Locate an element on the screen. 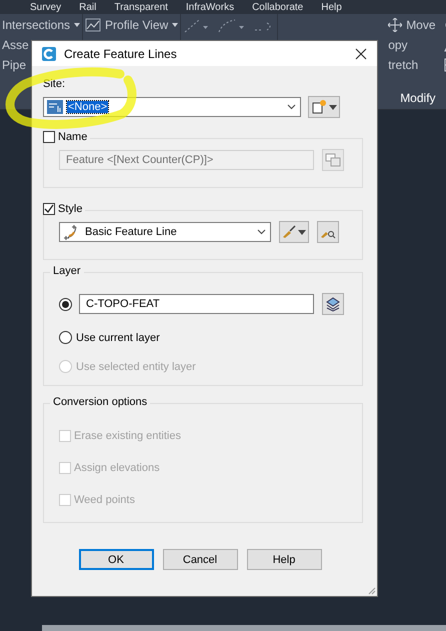  browse-style-button is located at coordinates (328, 232).